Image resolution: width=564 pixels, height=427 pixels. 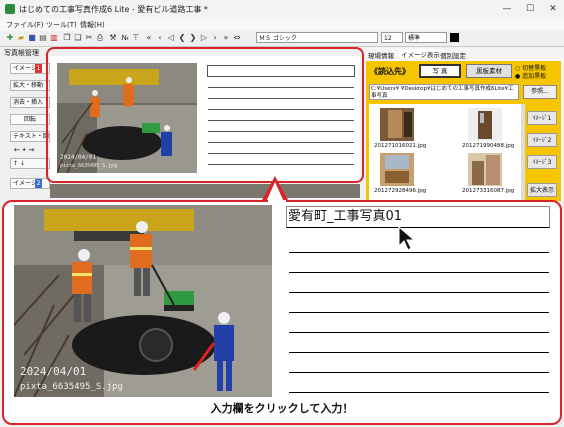 I want to click on open-folder-icon: ▰, so click(x=21, y=38).